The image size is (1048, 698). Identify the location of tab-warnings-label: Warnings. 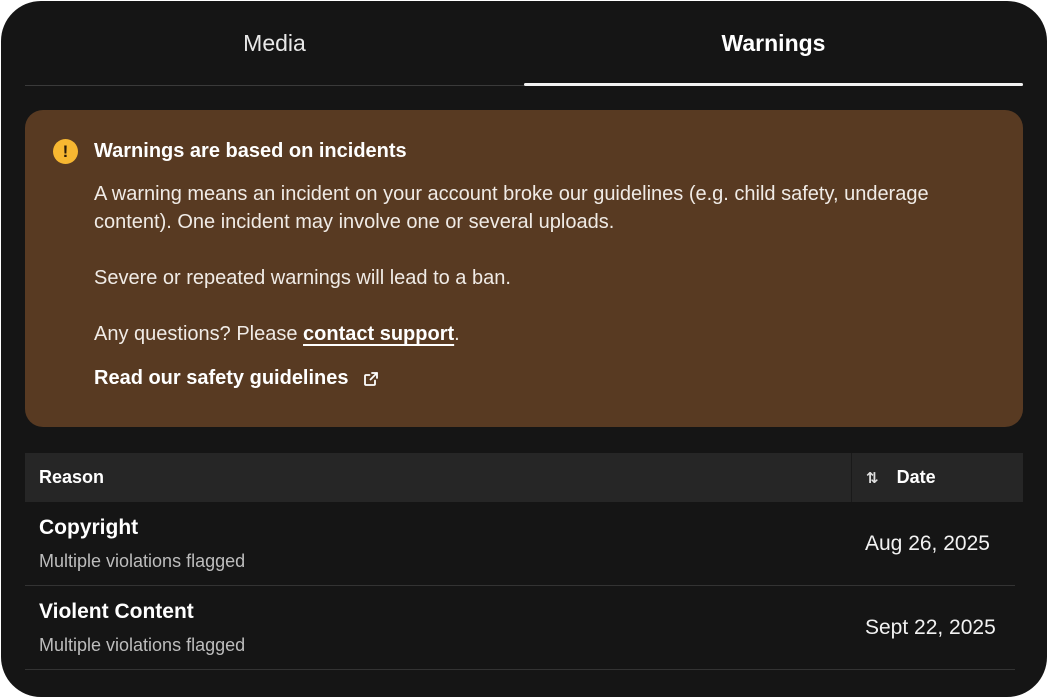
(773, 42).